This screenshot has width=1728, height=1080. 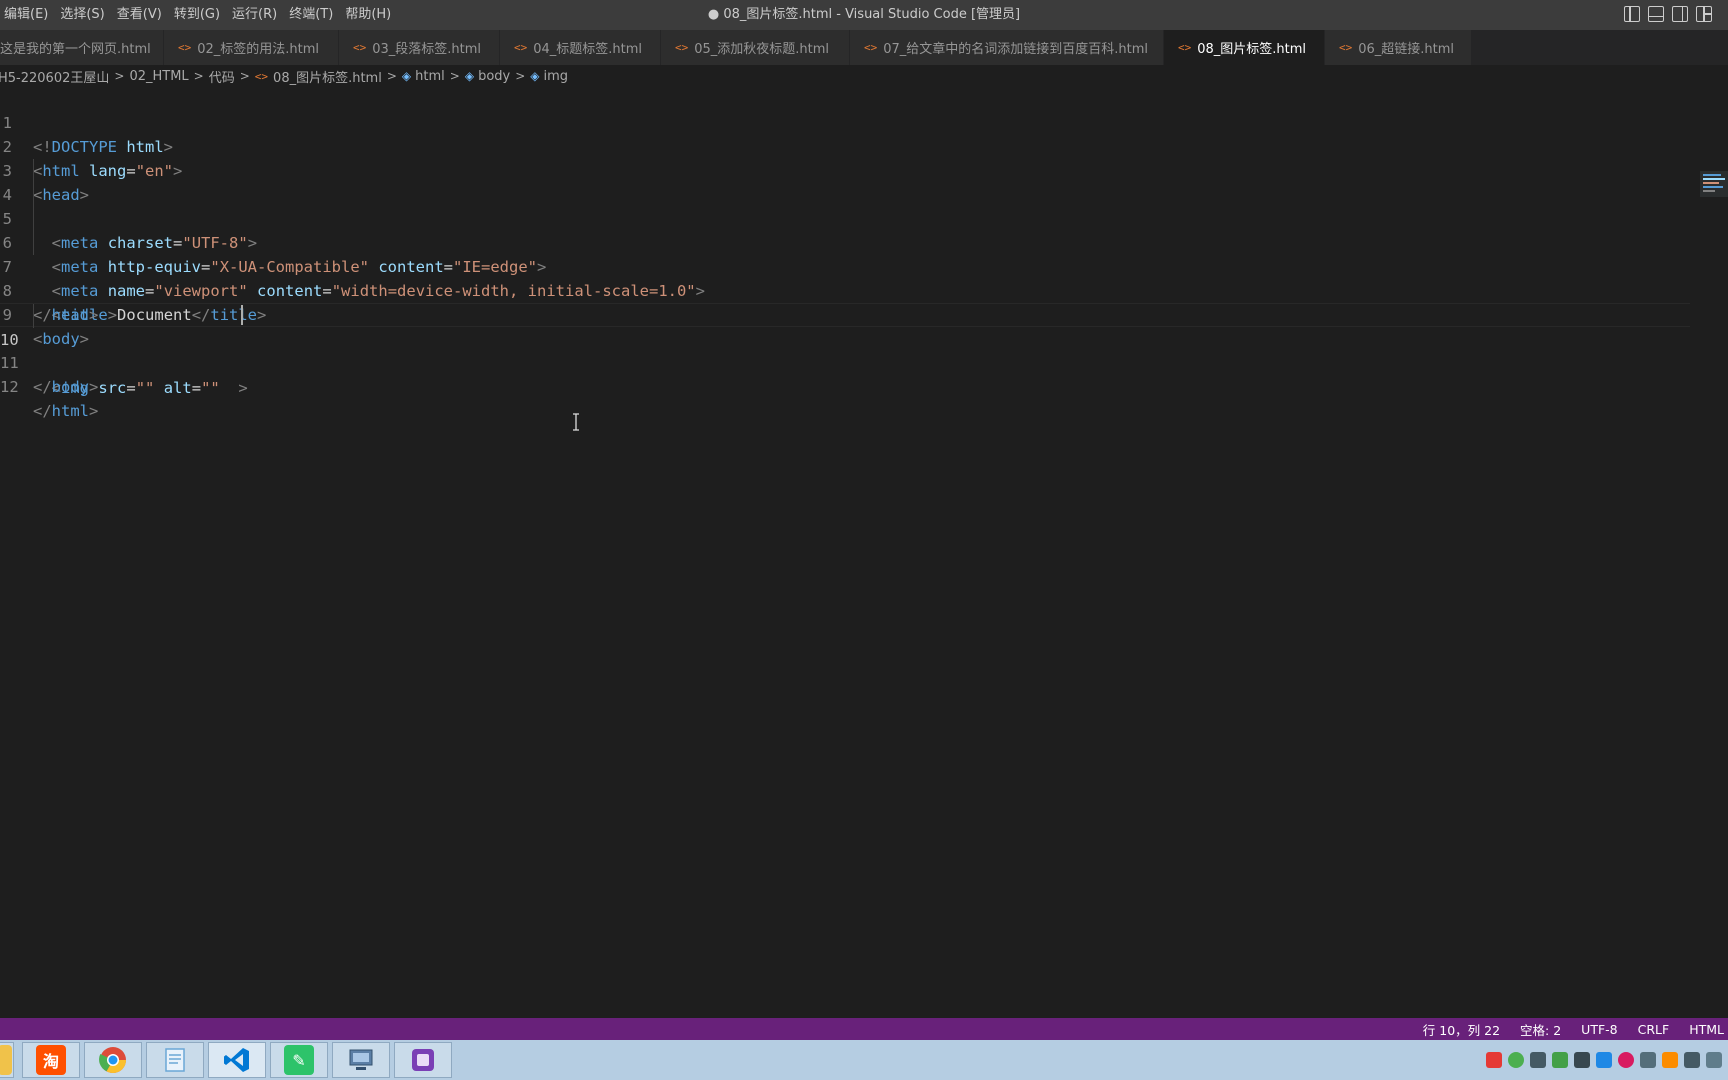 What do you see at coordinates (1670, 1060) in the screenshot?
I see `security-icon` at bounding box center [1670, 1060].